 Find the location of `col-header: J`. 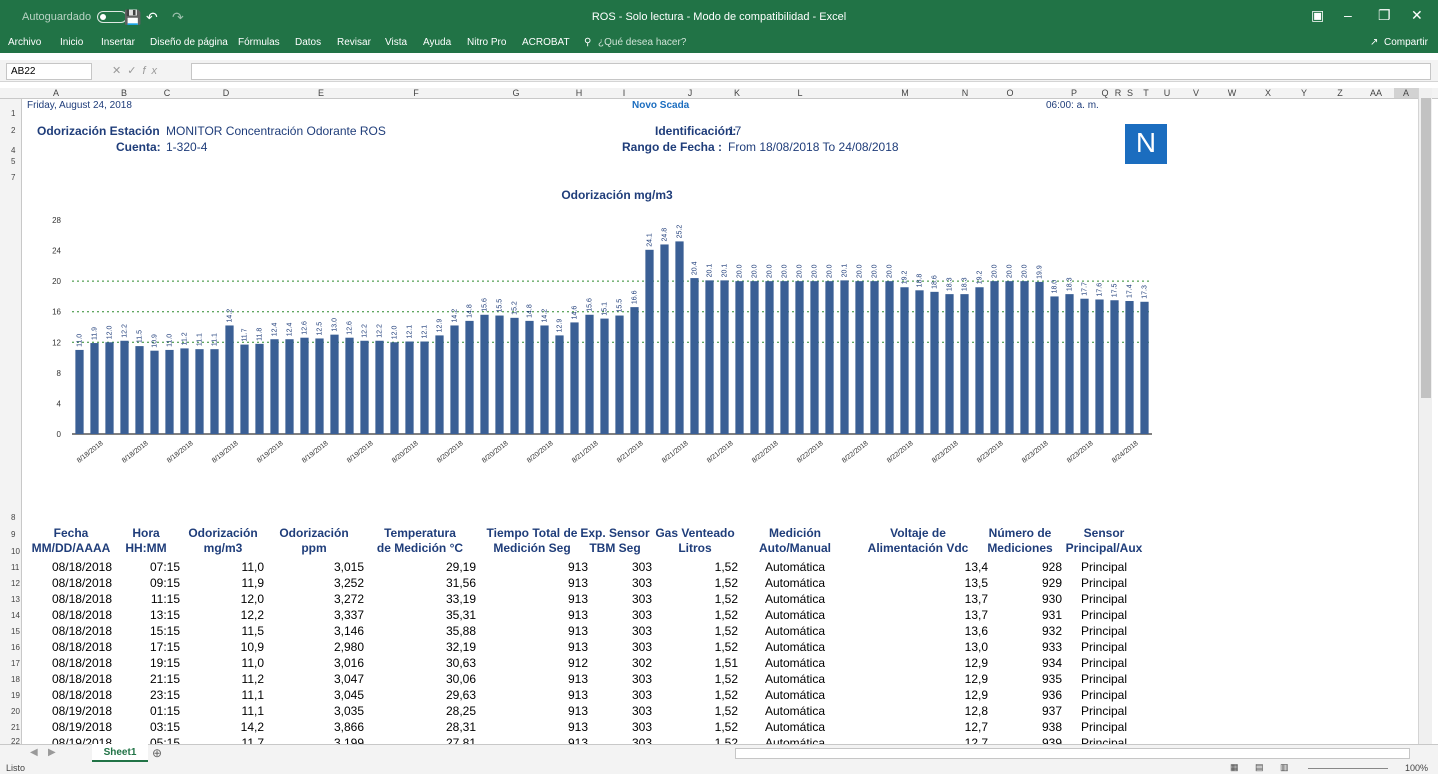

col-header: J is located at coordinates (690, 93).